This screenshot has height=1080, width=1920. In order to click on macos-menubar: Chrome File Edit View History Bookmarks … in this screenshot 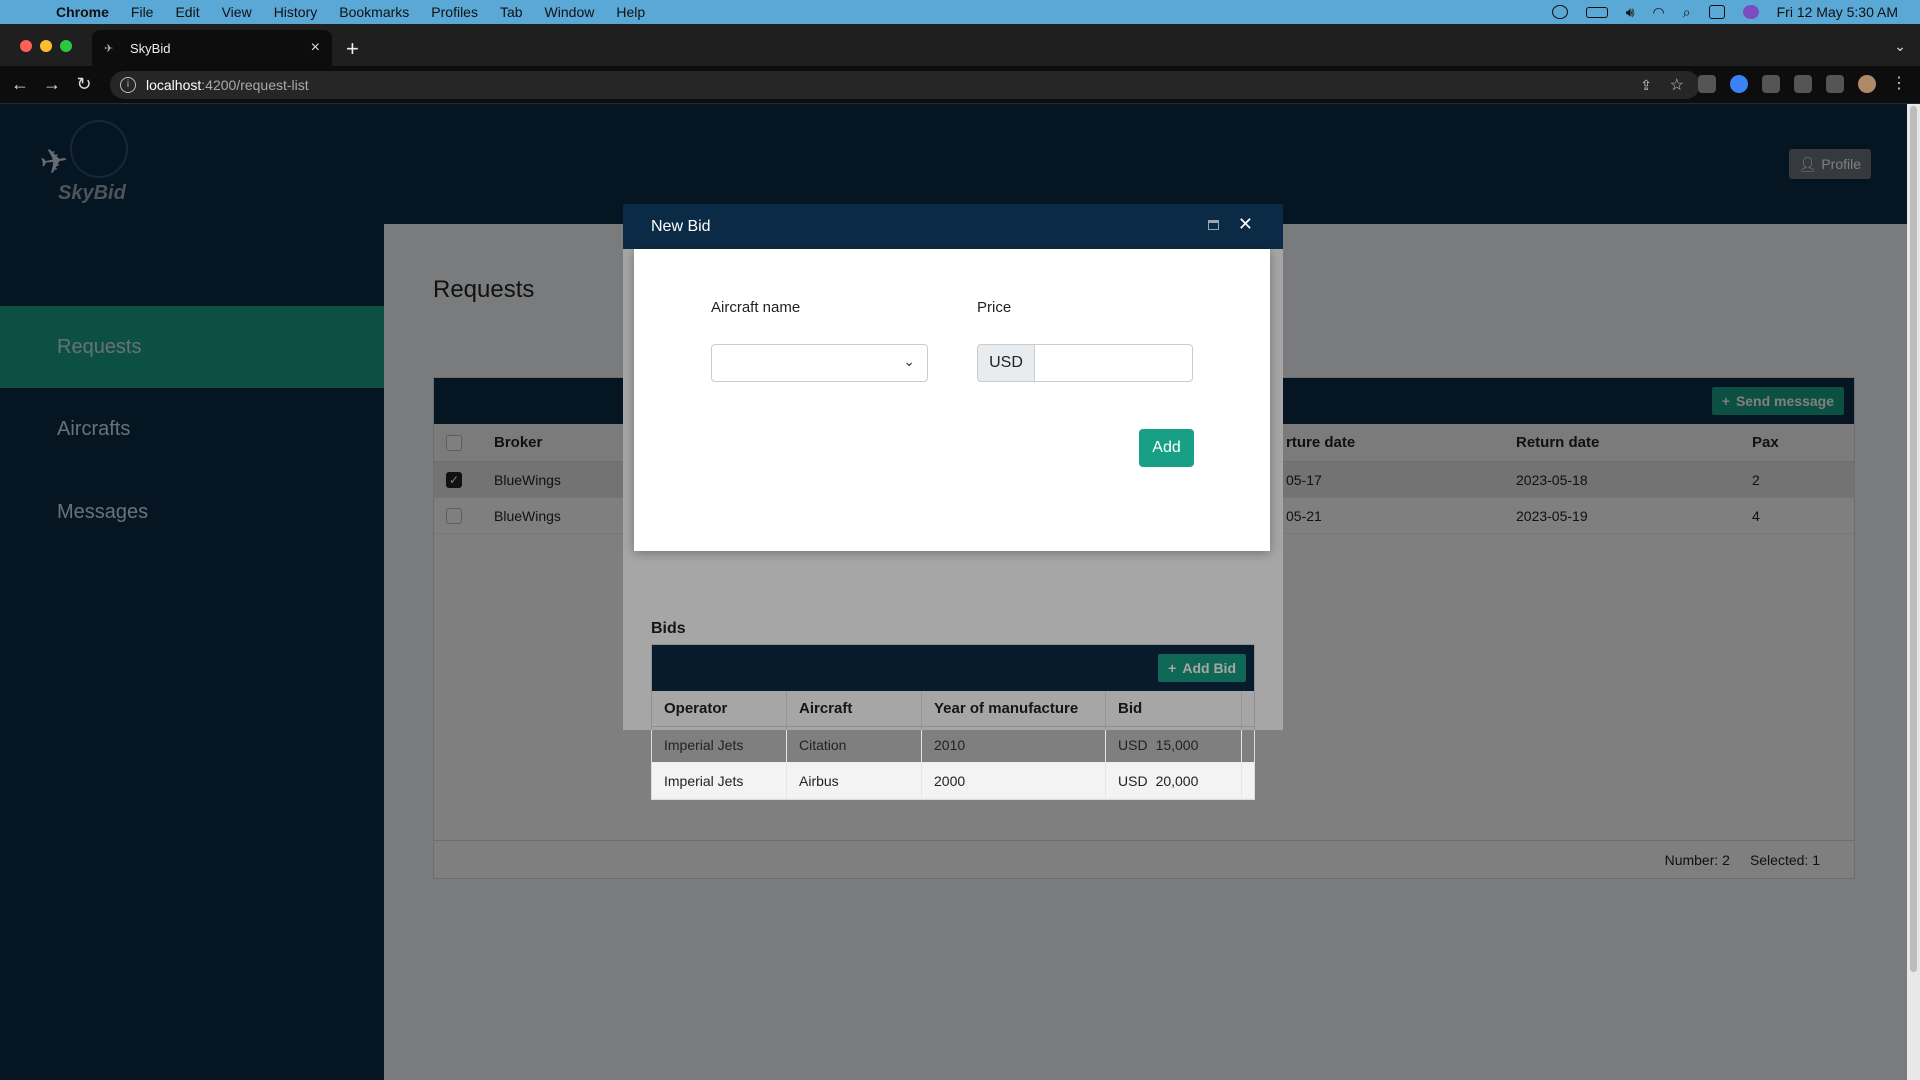, I will do `click(960, 12)`.